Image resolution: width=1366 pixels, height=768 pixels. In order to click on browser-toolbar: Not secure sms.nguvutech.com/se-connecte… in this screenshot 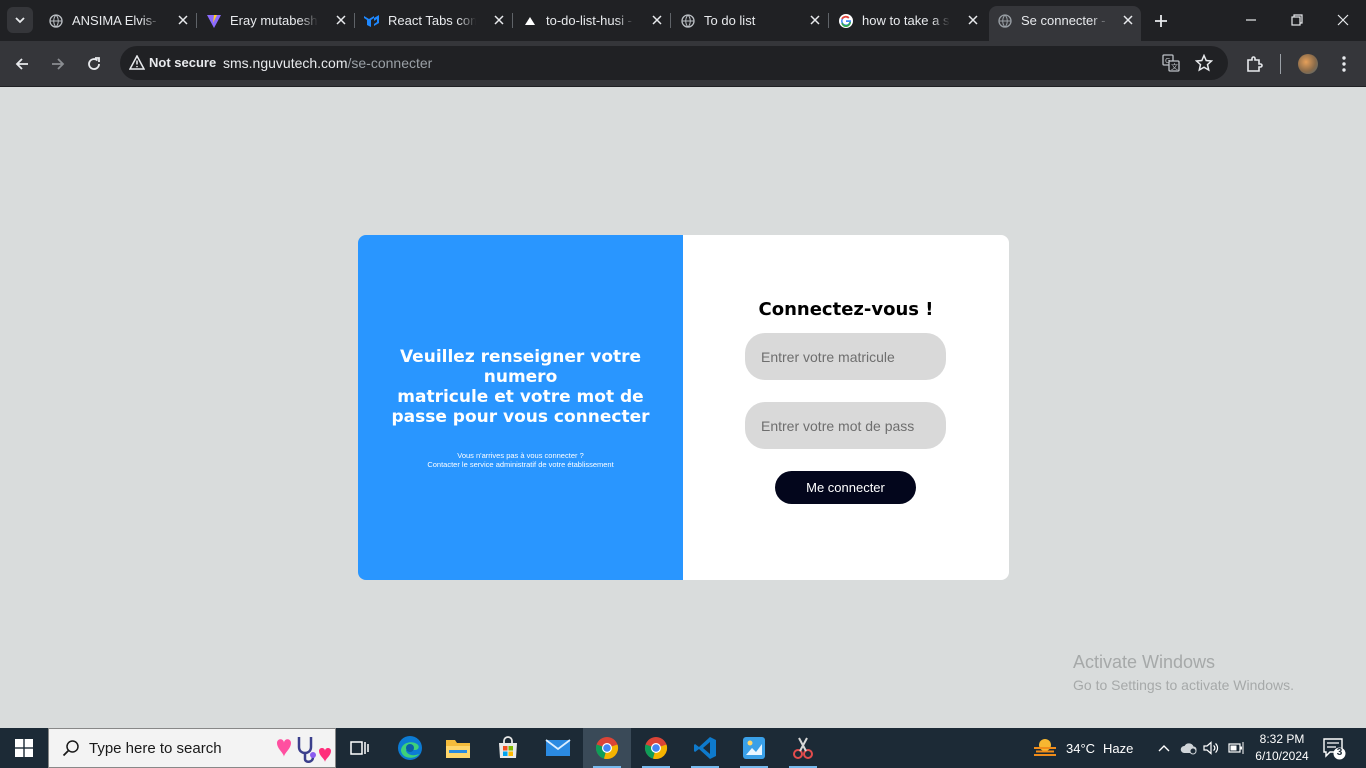, I will do `click(683, 64)`.